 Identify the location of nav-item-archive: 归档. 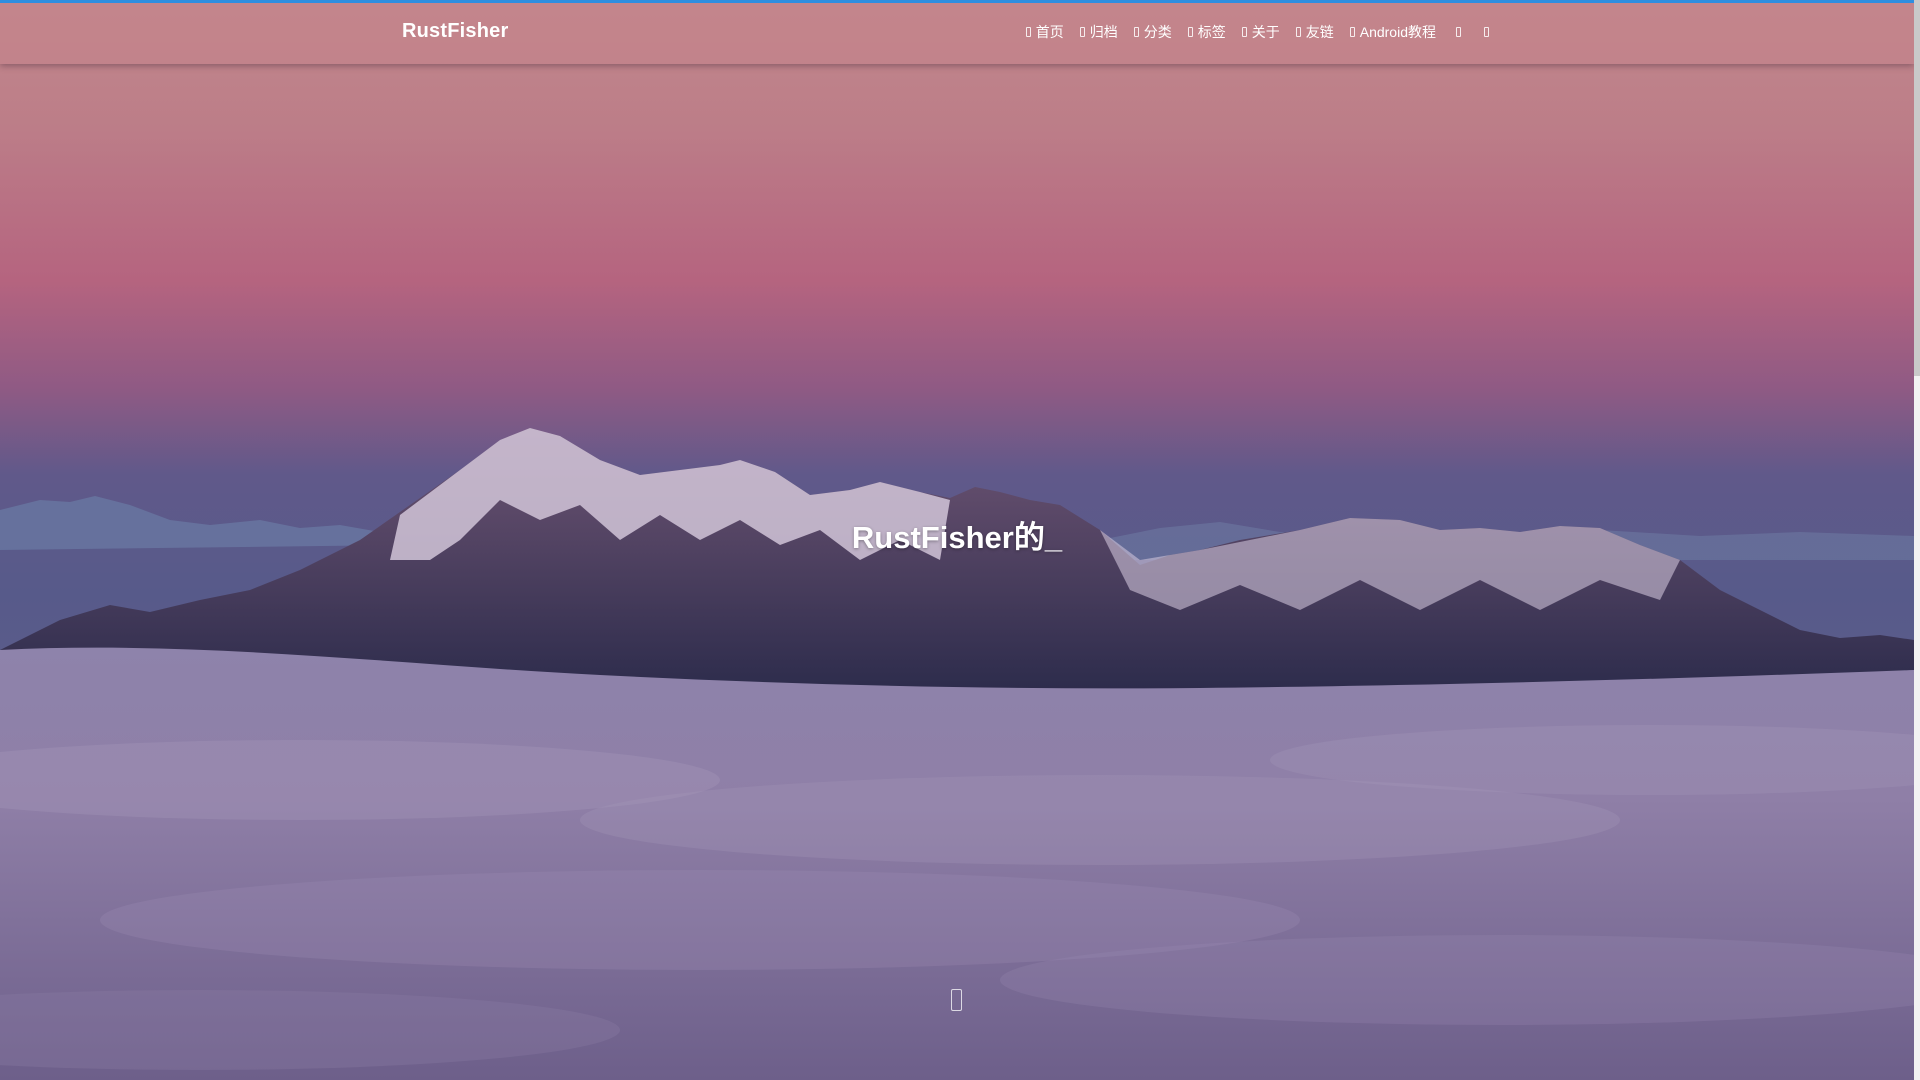
(1099, 32).